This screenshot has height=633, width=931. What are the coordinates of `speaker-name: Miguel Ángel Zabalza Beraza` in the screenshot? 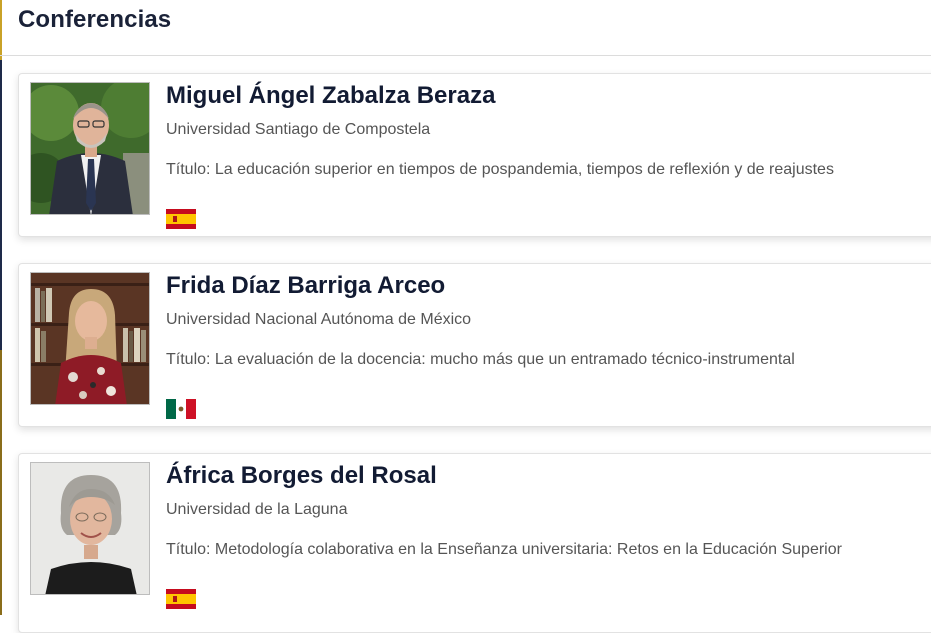 It's located at (330, 96).